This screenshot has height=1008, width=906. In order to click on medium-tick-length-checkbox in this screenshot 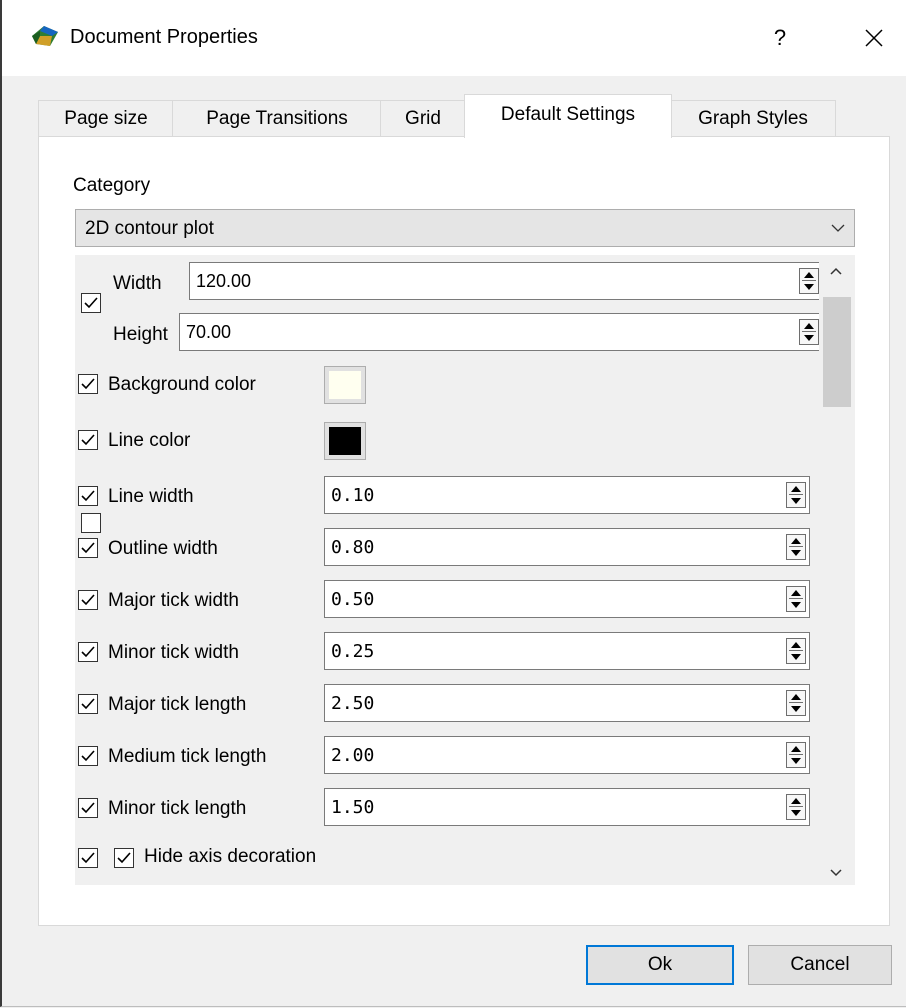, I will do `click(88, 756)`.